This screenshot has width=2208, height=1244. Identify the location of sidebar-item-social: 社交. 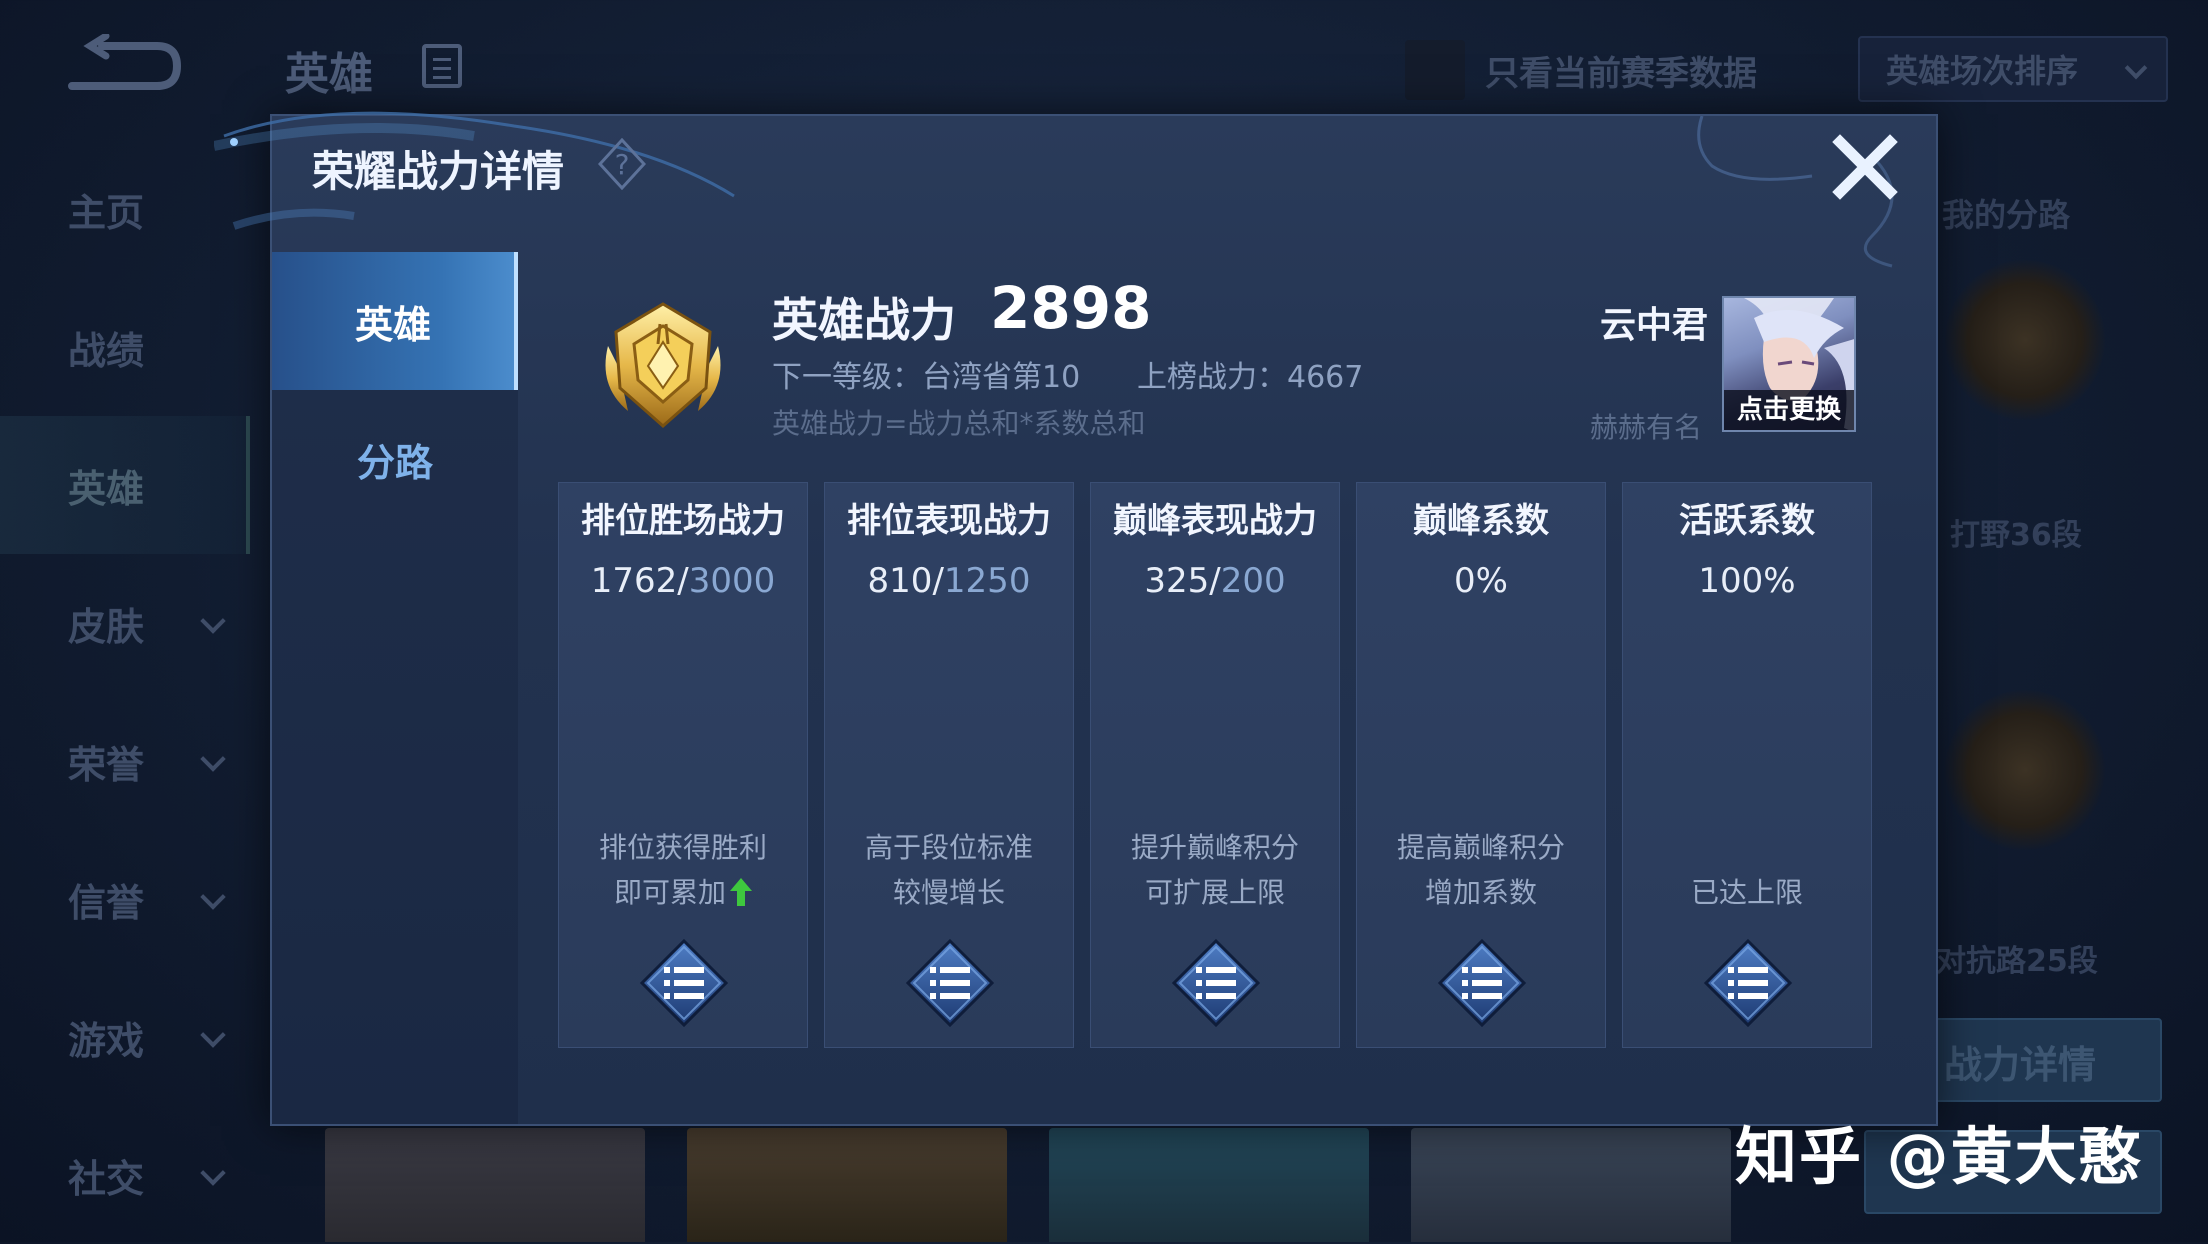
(125, 1175).